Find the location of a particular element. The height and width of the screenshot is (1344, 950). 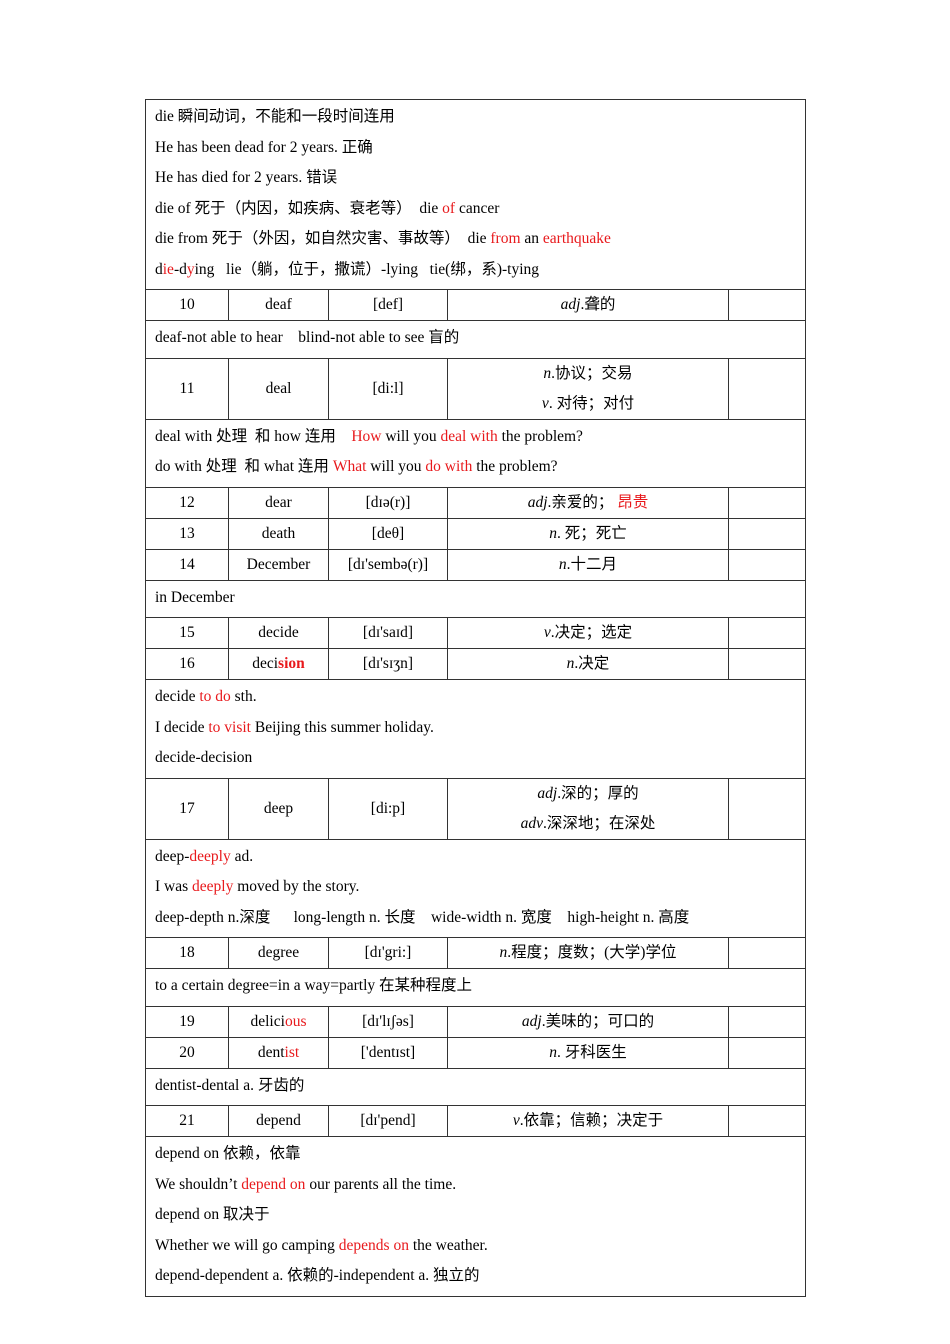

text-segment: He has died for 2 years. 错误 is located at coordinates (246, 177).